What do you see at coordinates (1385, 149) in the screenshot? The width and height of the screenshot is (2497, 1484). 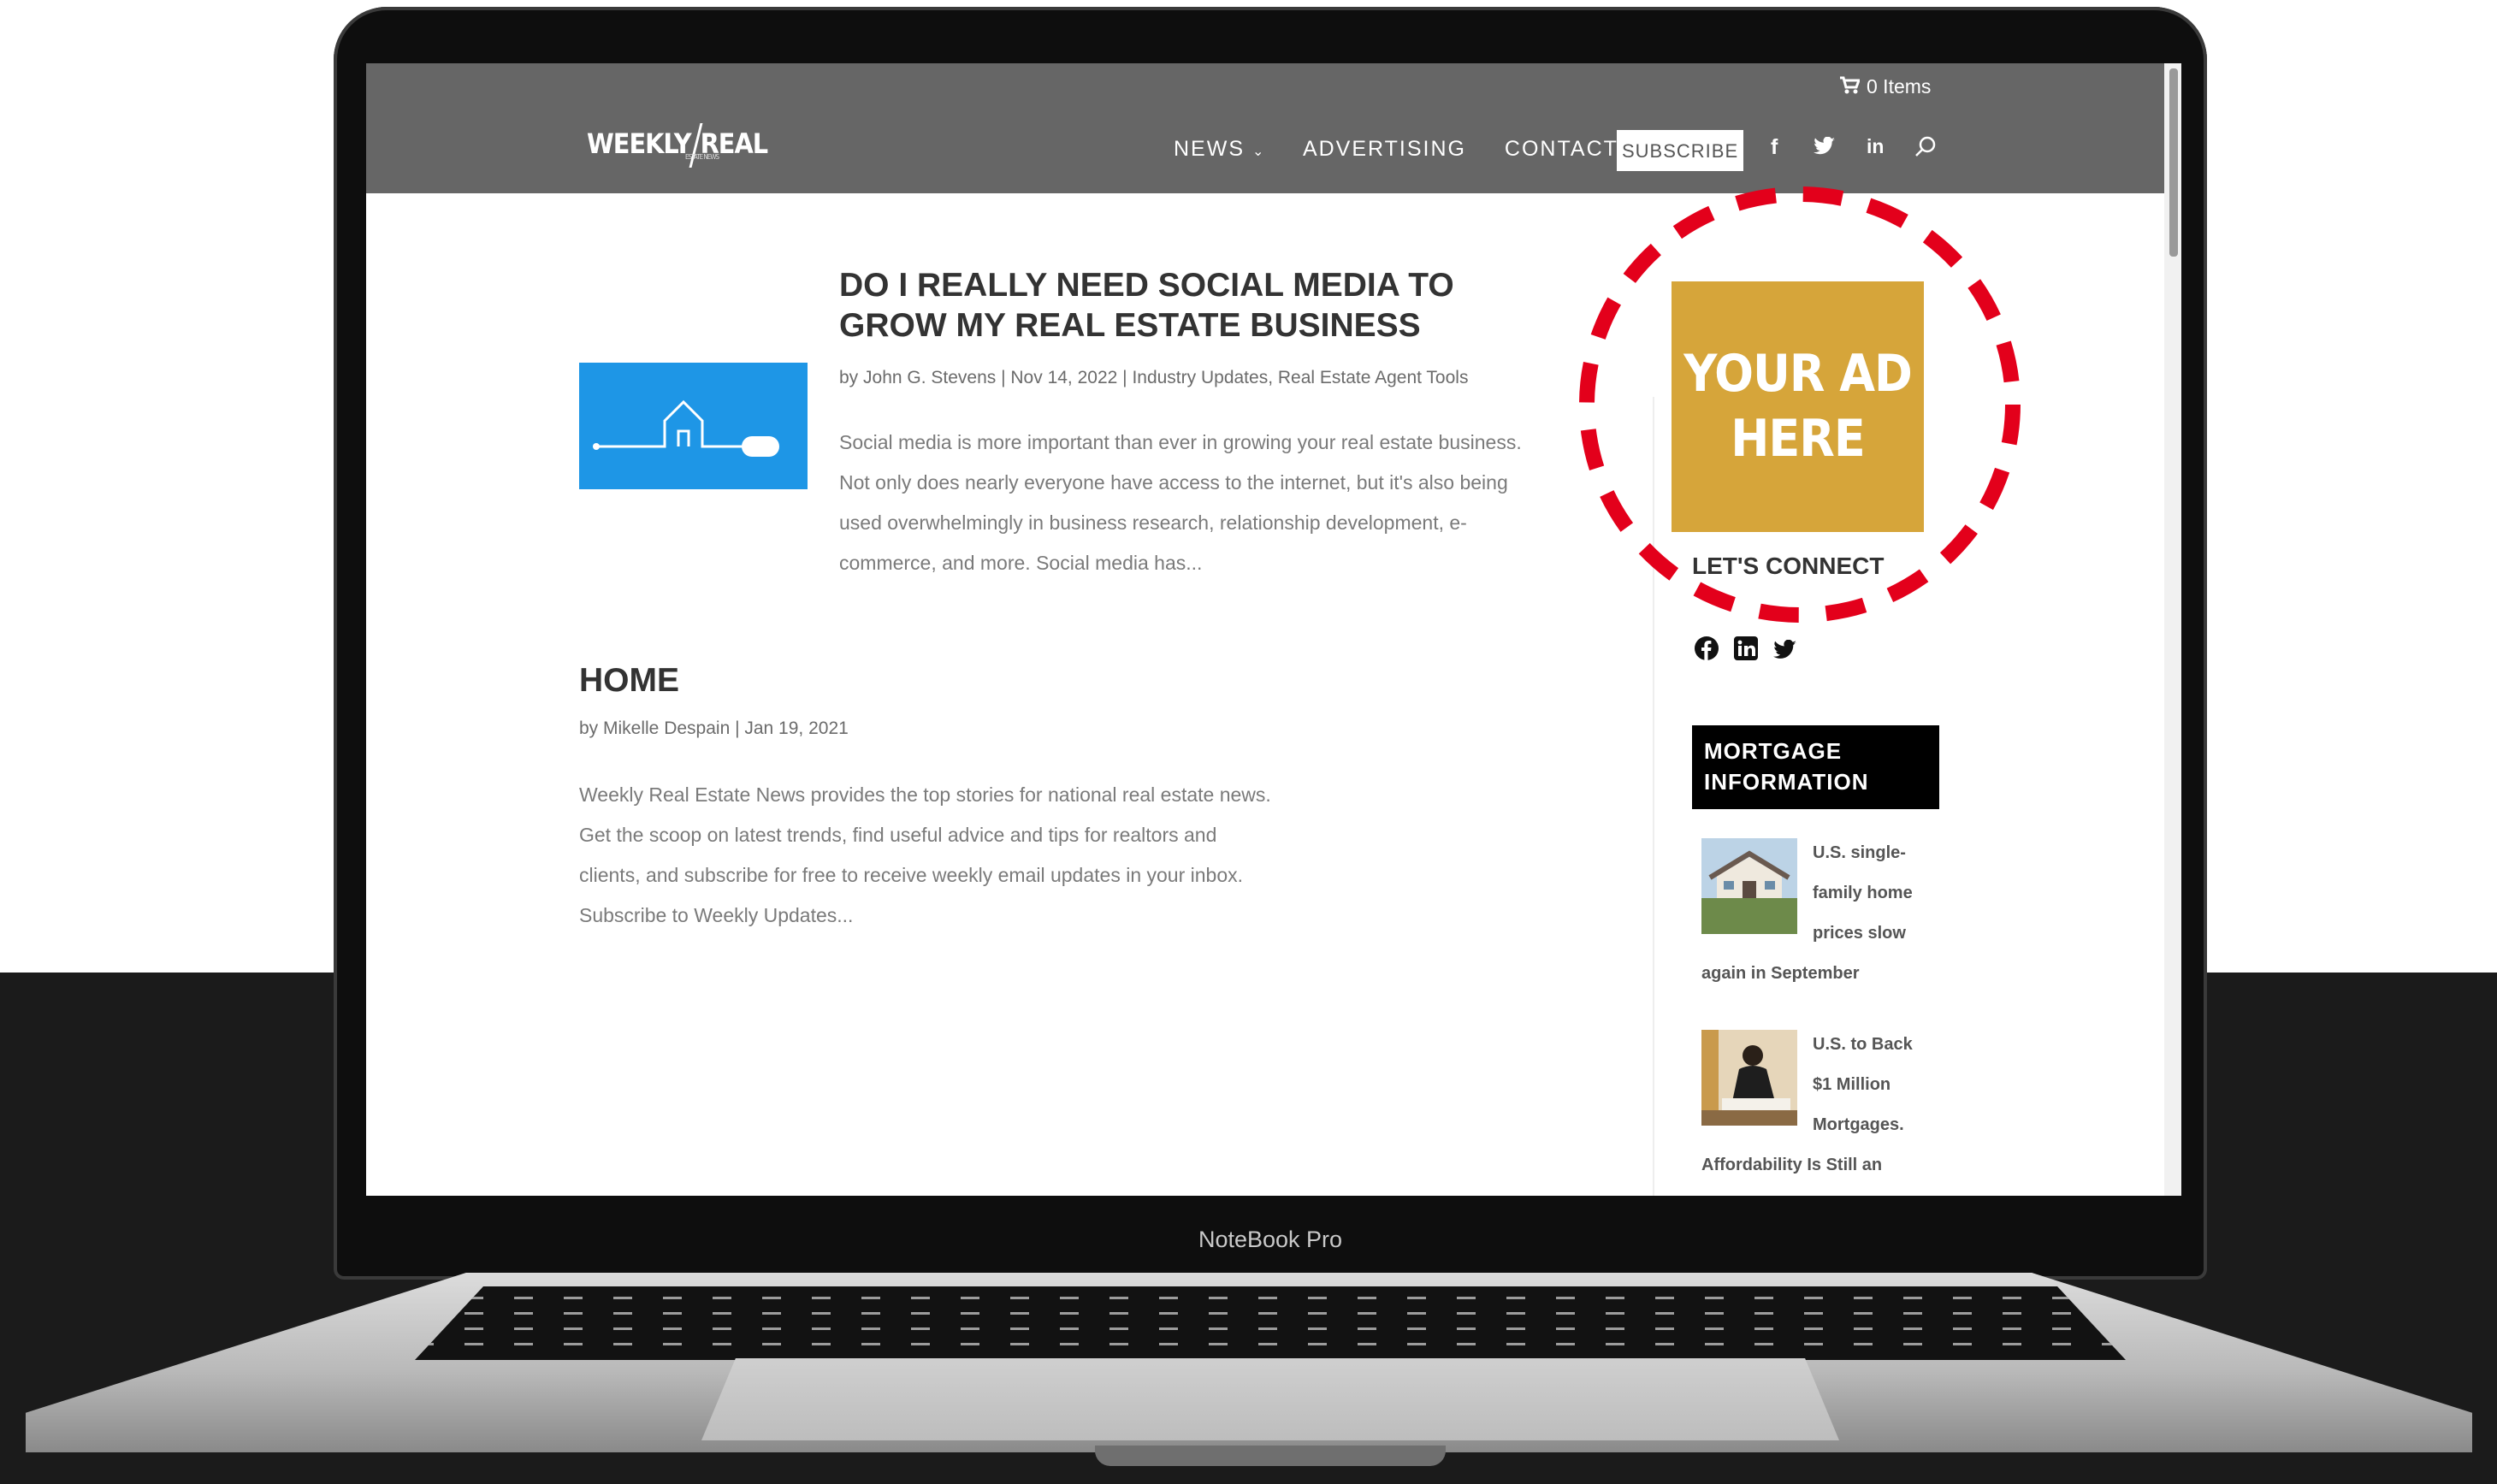 I see `nav-advertising: ADVERTISING` at bounding box center [1385, 149].